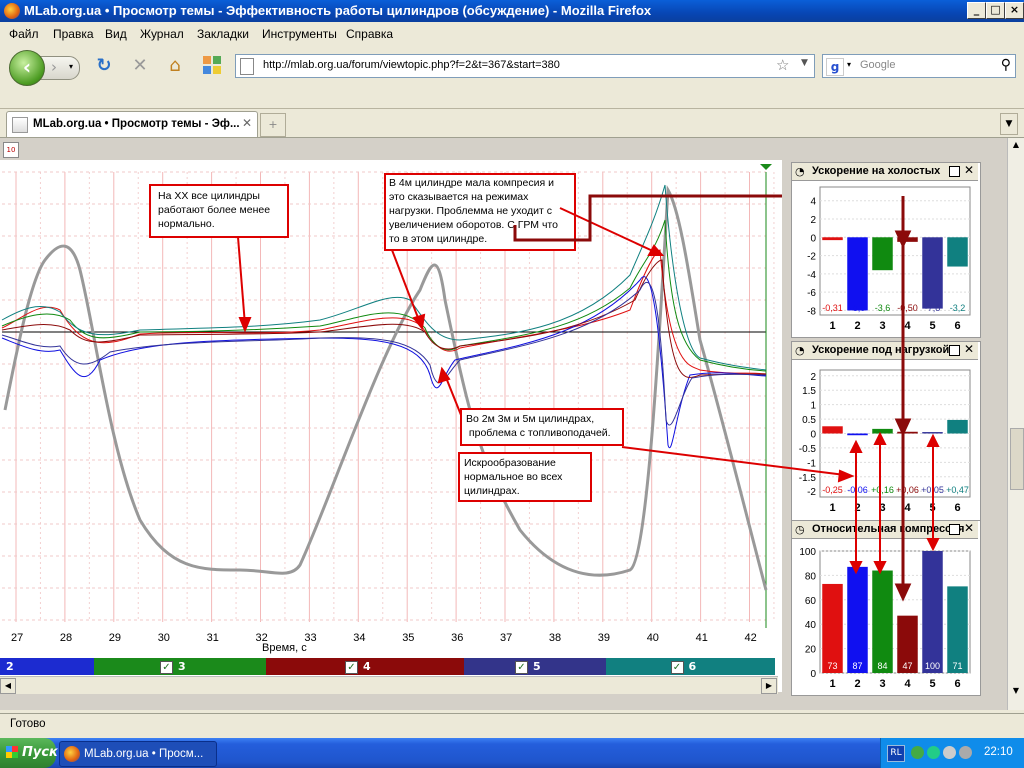  What do you see at coordinates (766, 167) in the screenshot?
I see `marker-triangle-icon` at bounding box center [766, 167].